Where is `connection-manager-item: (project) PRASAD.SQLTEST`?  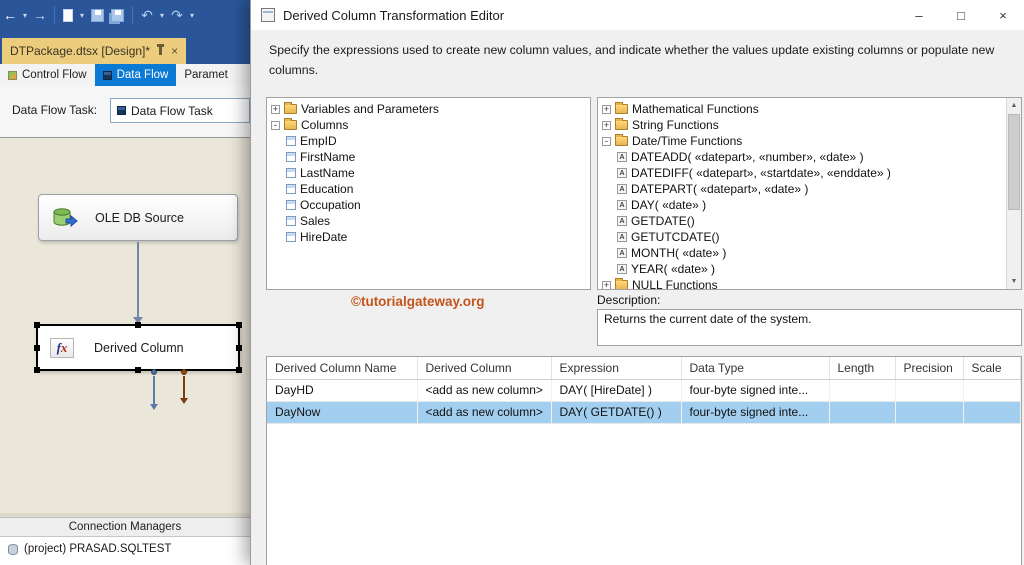
connection-manager-item: (project) PRASAD.SQLTEST is located at coordinates (125, 546).